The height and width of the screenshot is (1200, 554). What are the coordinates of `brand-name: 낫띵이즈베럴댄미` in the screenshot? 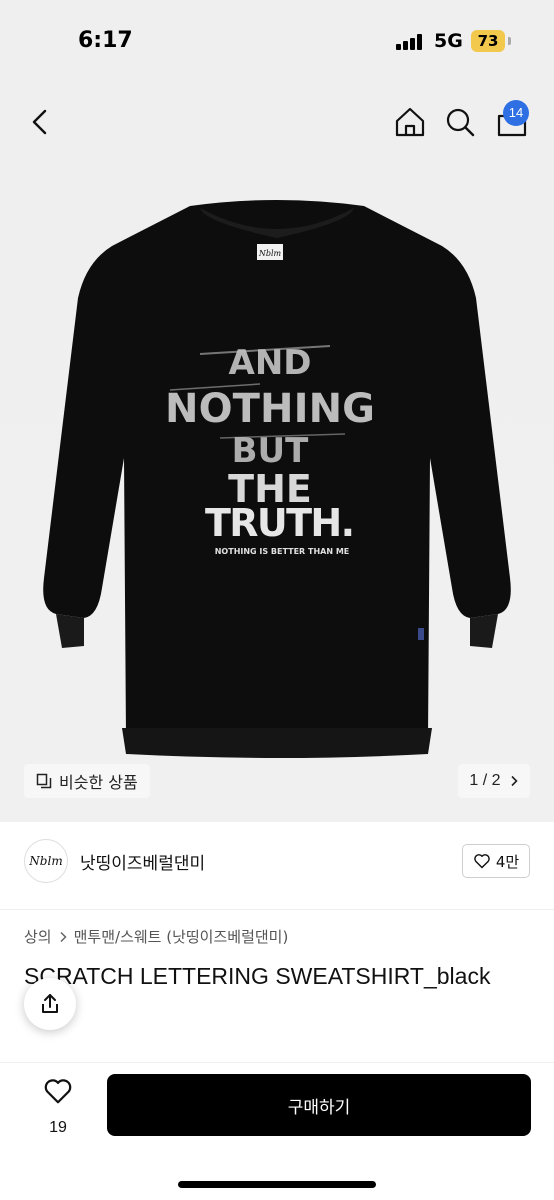 It's located at (142, 861).